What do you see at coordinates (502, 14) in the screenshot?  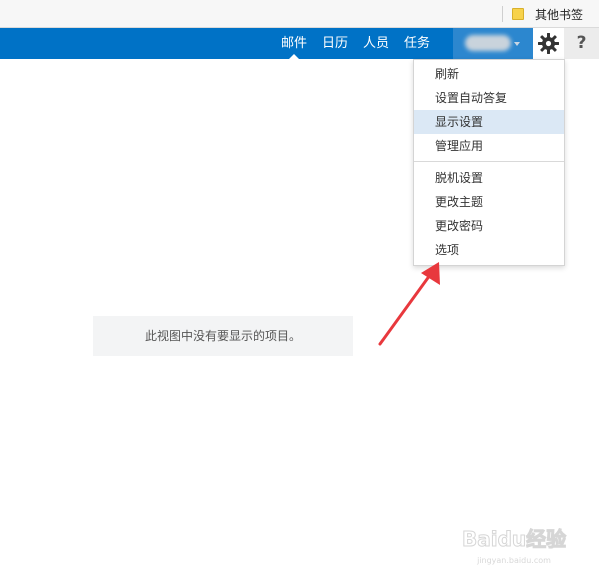 I see `bookmarks-separator` at bounding box center [502, 14].